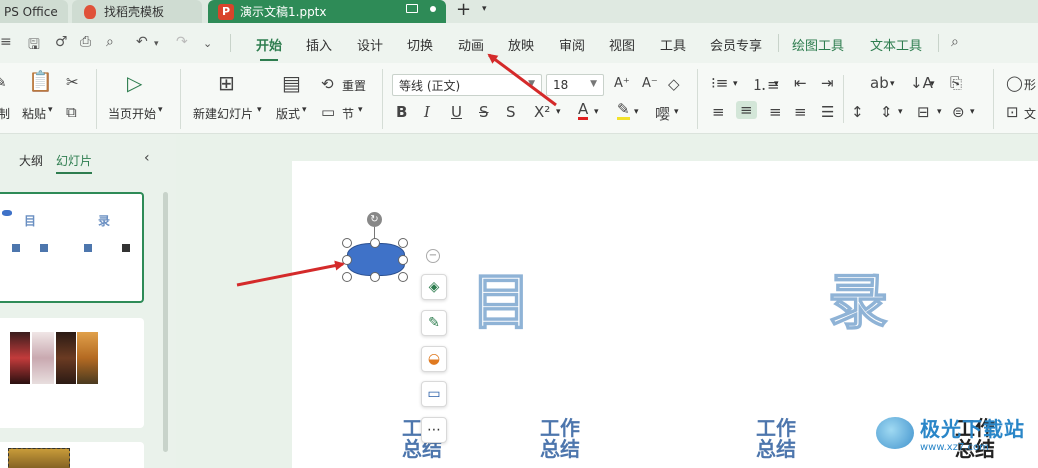 This screenshot has width=1038, height=468. I want to click on item-text-2: 工作 总结, so click(560, 439).